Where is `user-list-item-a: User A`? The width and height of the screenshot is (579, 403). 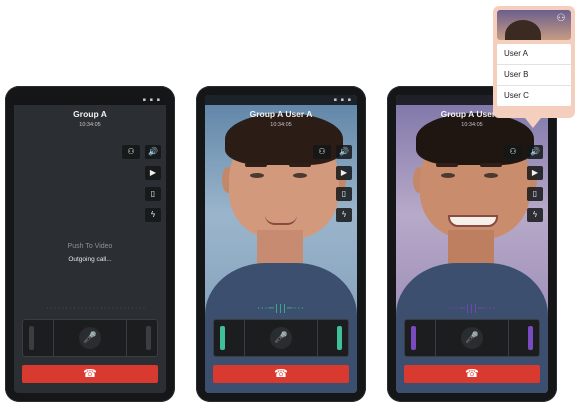
user-list-item-a: User A is located at coordinates (534, 54).